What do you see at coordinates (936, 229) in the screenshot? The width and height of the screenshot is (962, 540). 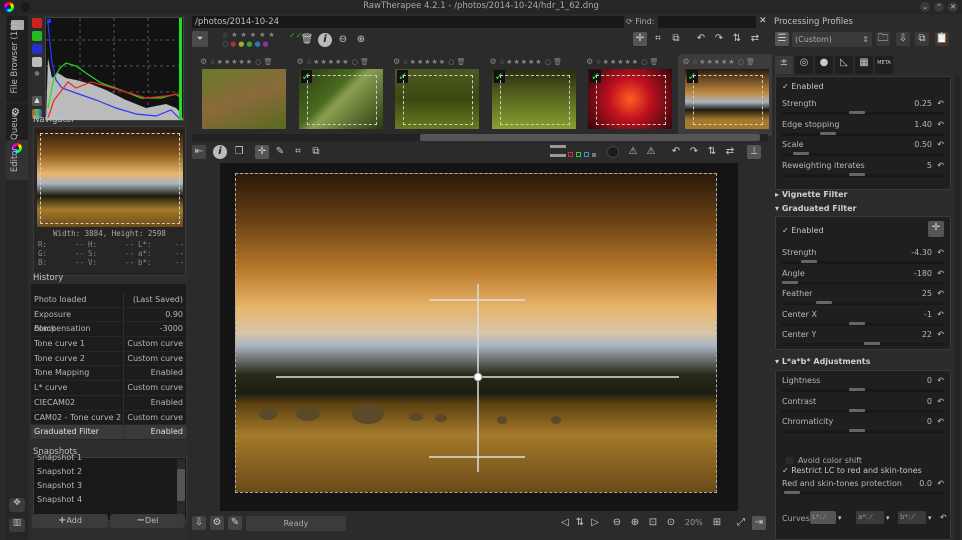 I see `edit-filter-icon: ✛` at bounding box center [936, 229].